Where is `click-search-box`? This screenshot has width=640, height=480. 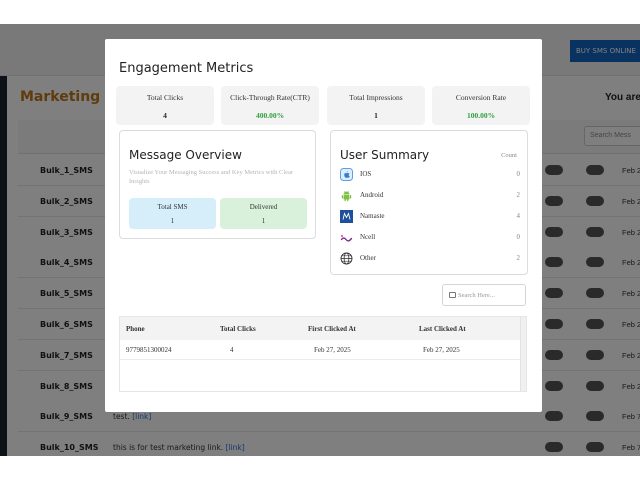
click-search-box is located at coordinates (484, 295).